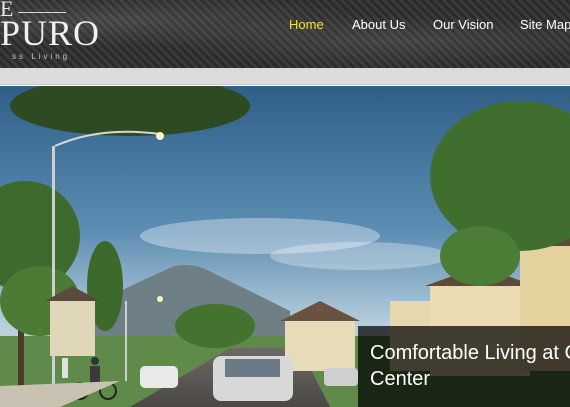 The height and width of the screenshot is (407, 570). Describe the element at coordinates (50, 33) in the screenshot. I see `logo-brand-name: PURO` at that location.